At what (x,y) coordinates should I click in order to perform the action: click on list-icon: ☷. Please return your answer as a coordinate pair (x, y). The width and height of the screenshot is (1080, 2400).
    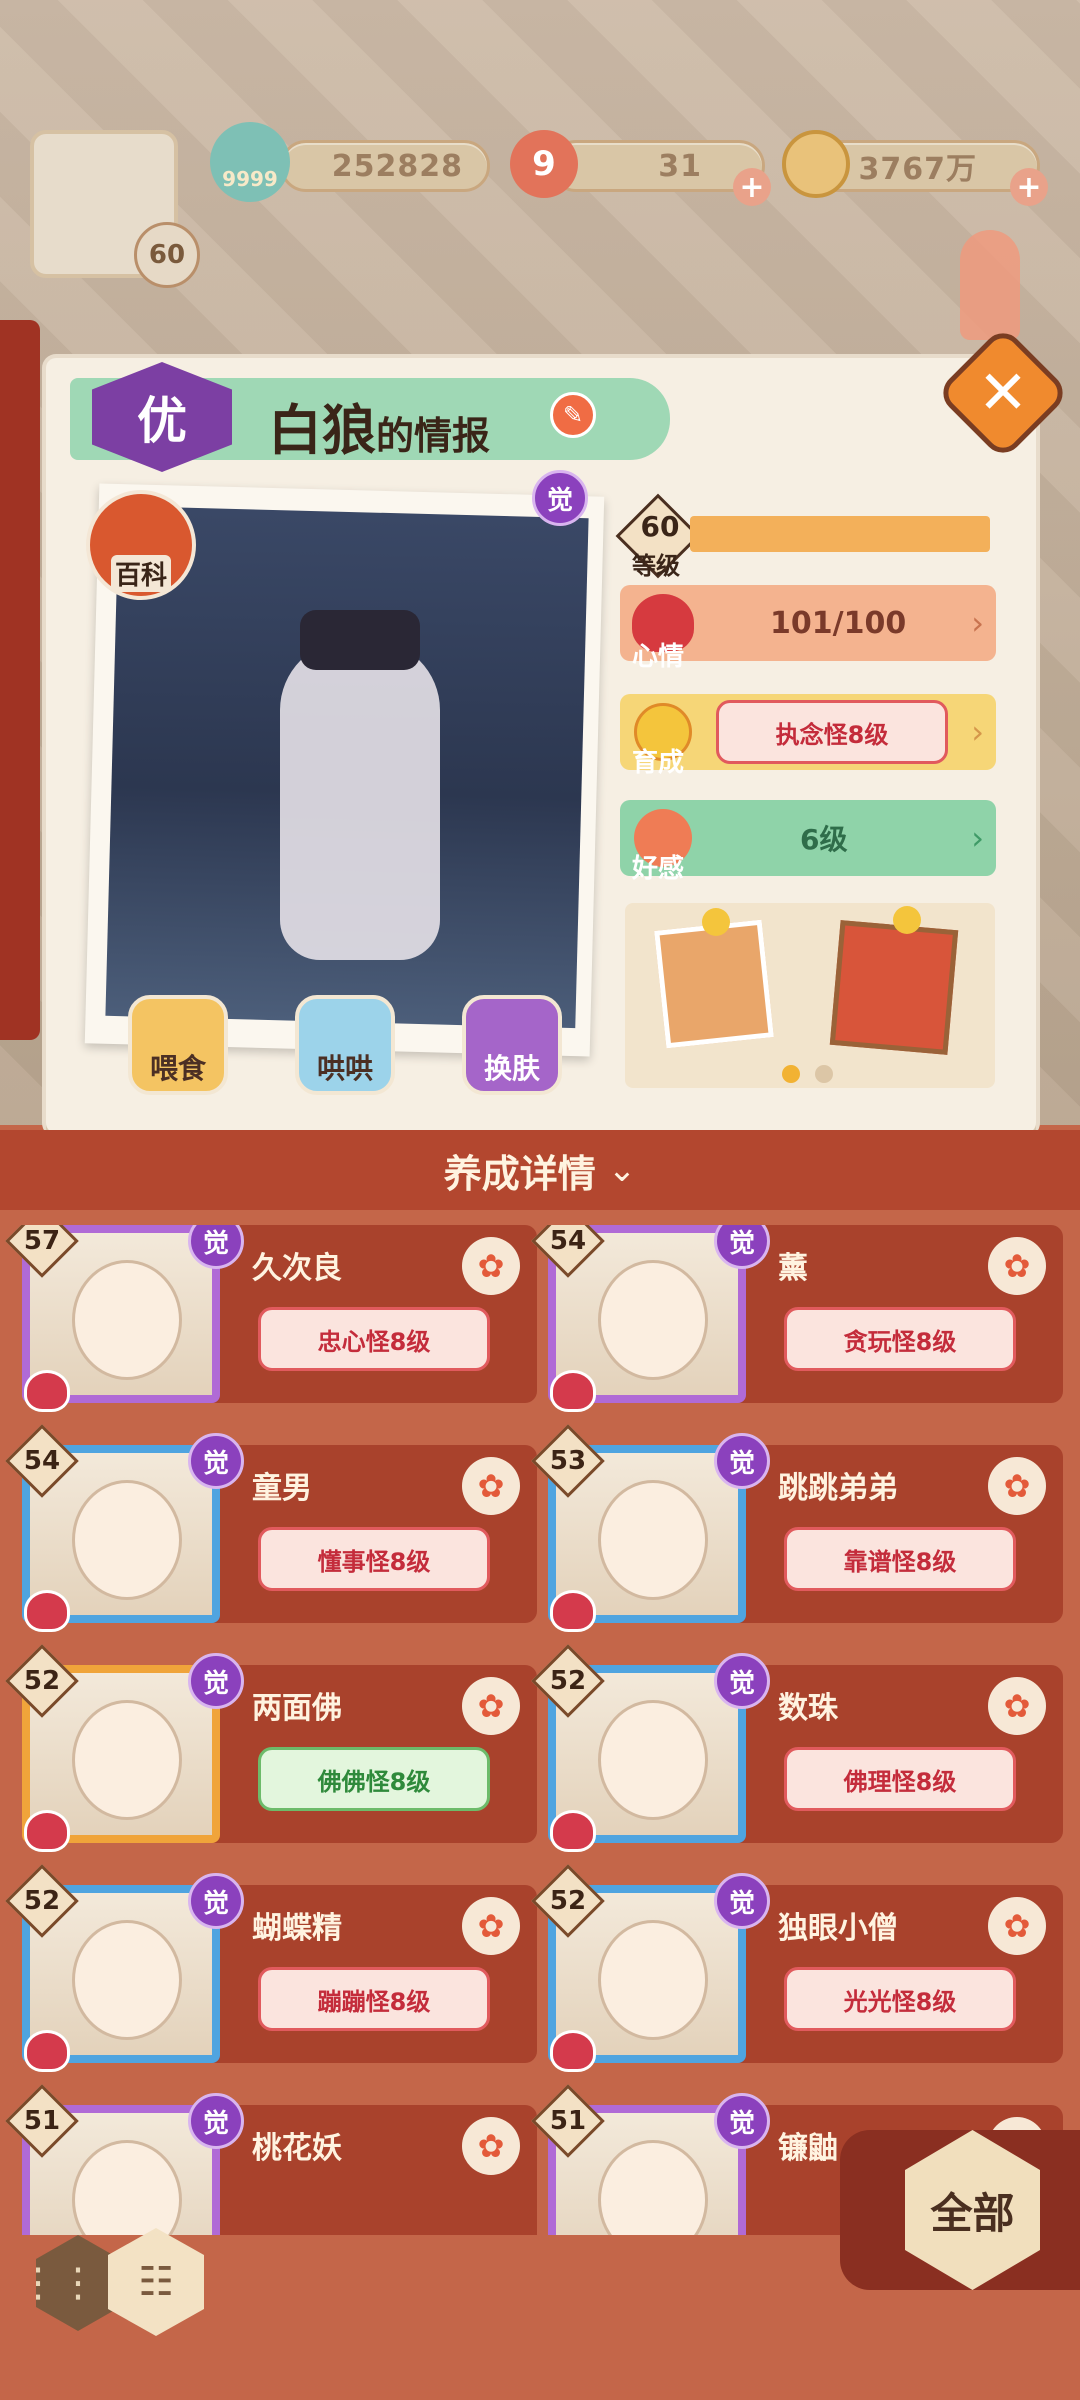
    Looking at the image, I should click on (156, 2282).